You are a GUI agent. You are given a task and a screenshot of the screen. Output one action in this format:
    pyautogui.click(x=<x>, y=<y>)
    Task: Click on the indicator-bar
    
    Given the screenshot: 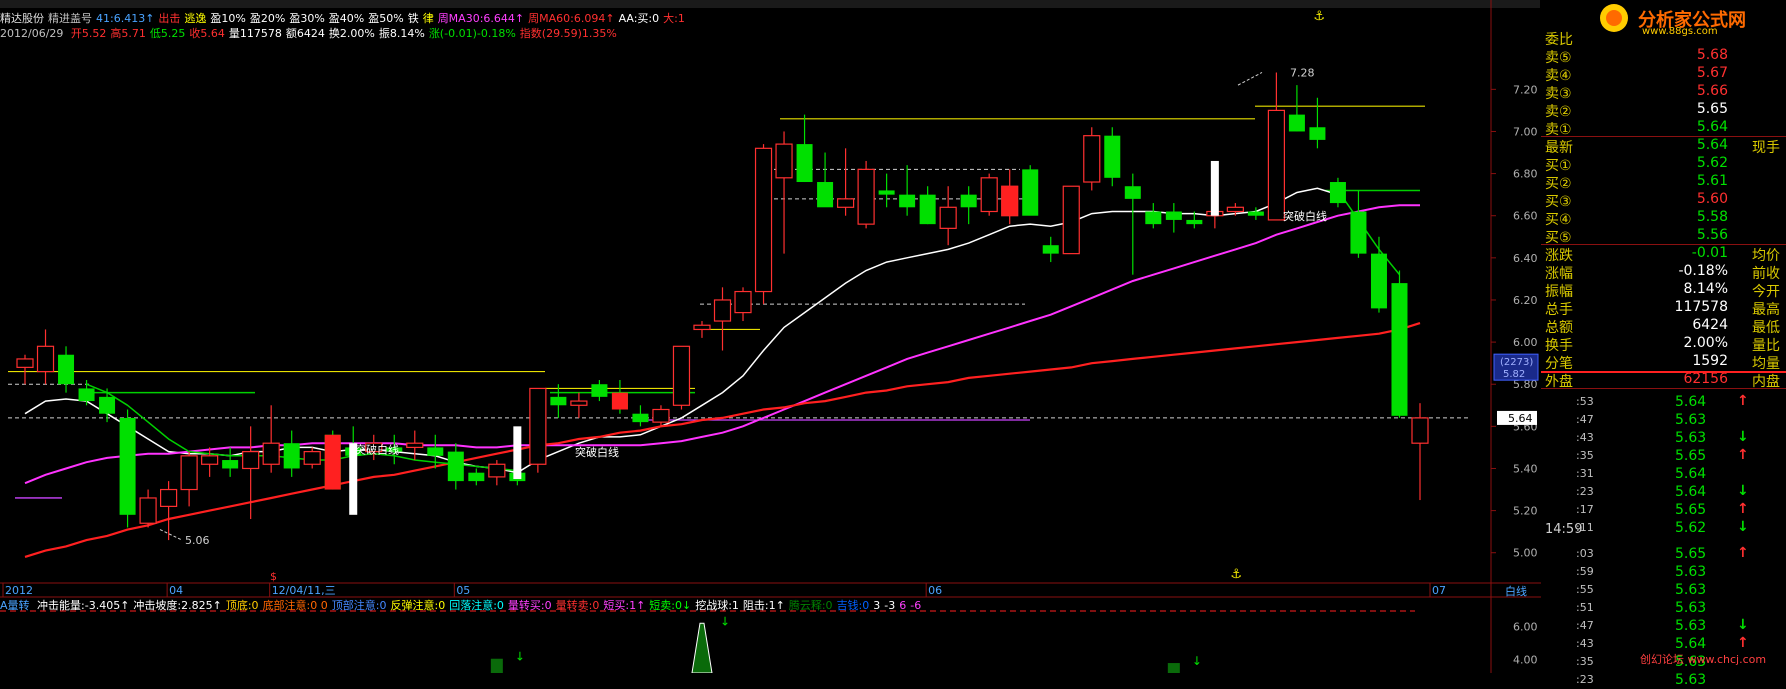 What is the action you would take?
    pyautogui.click(x=496, y=665)
    